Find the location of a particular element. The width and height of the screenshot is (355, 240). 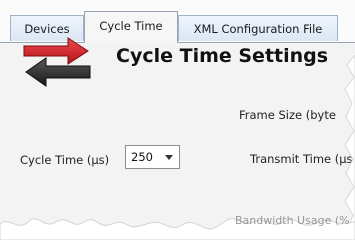

tab-devices-label: Devices is located at coordinates (47, 28).